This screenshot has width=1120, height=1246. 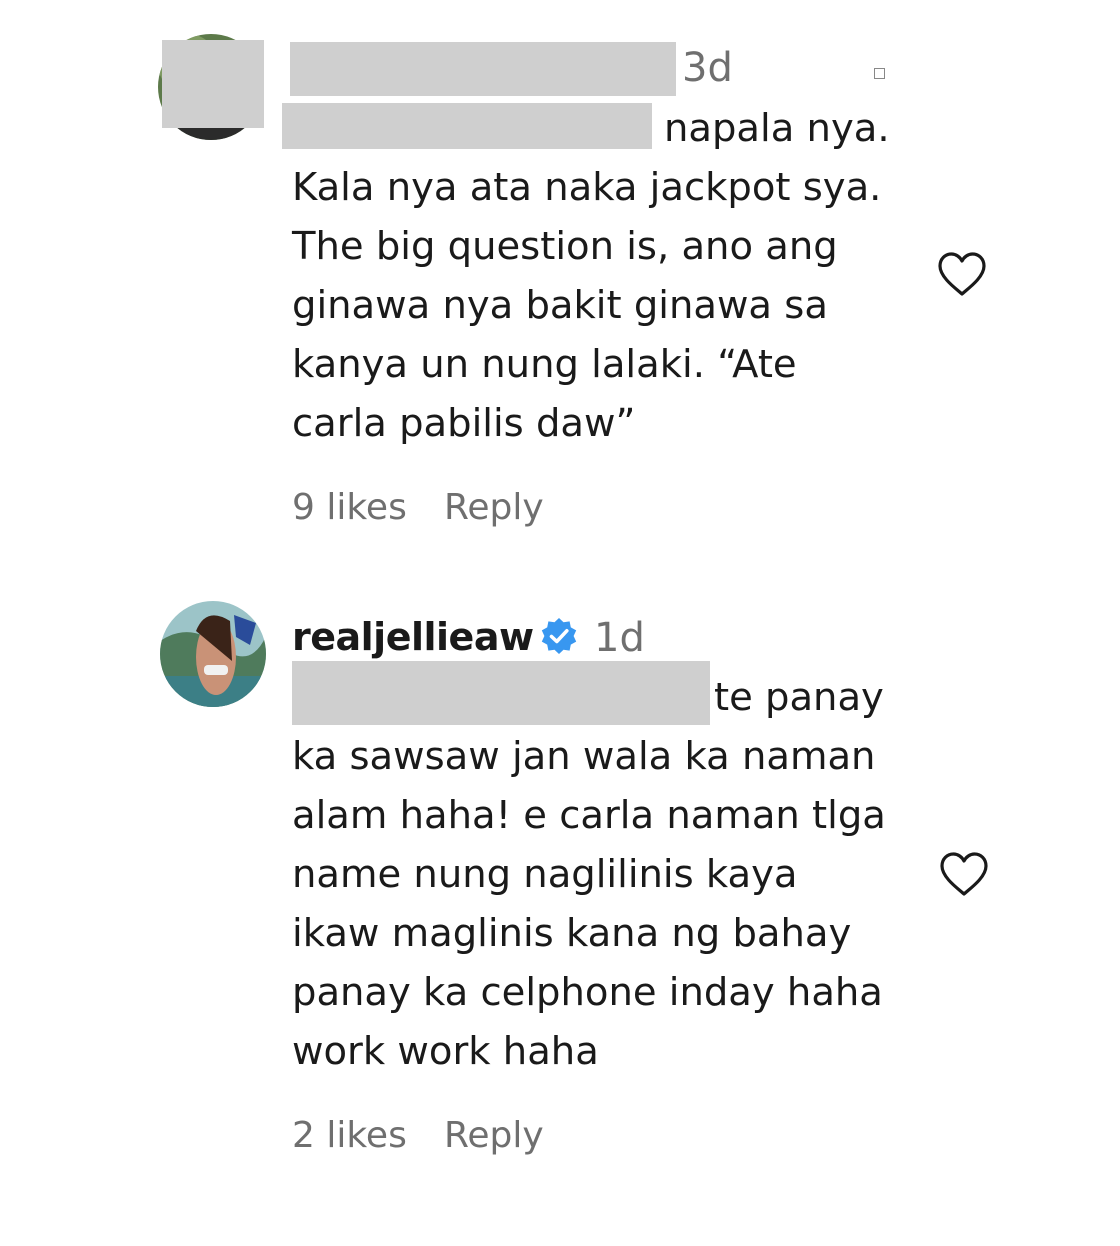 What do you see at coordinates (559, 636) in the screenshot?
I see `verified-badge-icon` at bounding box center [559, 636].